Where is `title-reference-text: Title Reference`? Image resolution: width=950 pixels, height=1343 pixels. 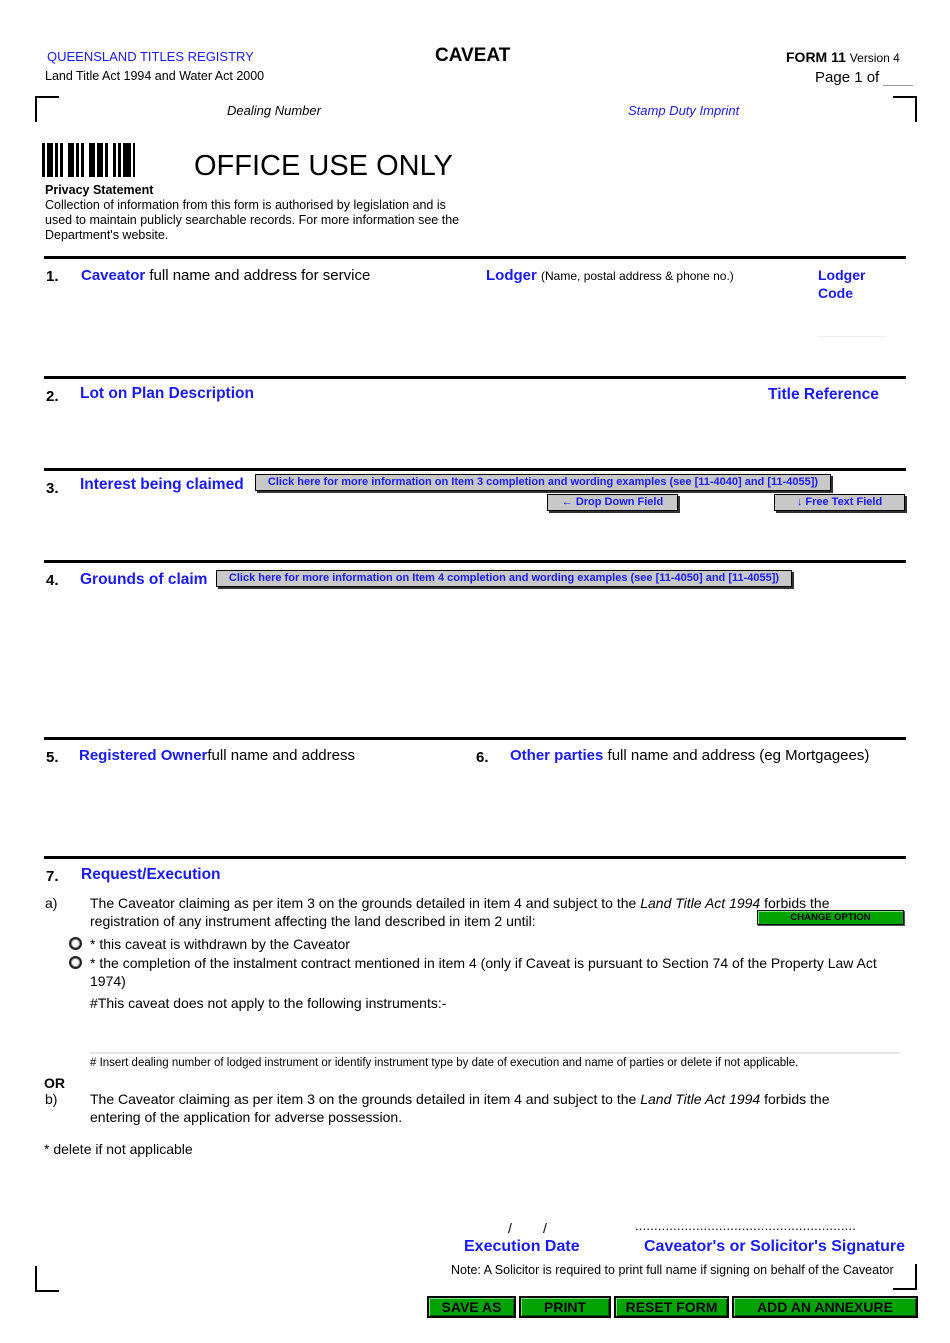 title-reference-text: Title Reference is located at coordinates (823, 394).